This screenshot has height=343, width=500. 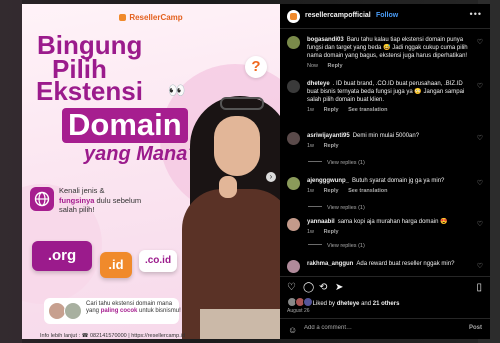 I want to click on comment-text: Ada reward buat reseller nggak min?, so click(x=405, y=264).